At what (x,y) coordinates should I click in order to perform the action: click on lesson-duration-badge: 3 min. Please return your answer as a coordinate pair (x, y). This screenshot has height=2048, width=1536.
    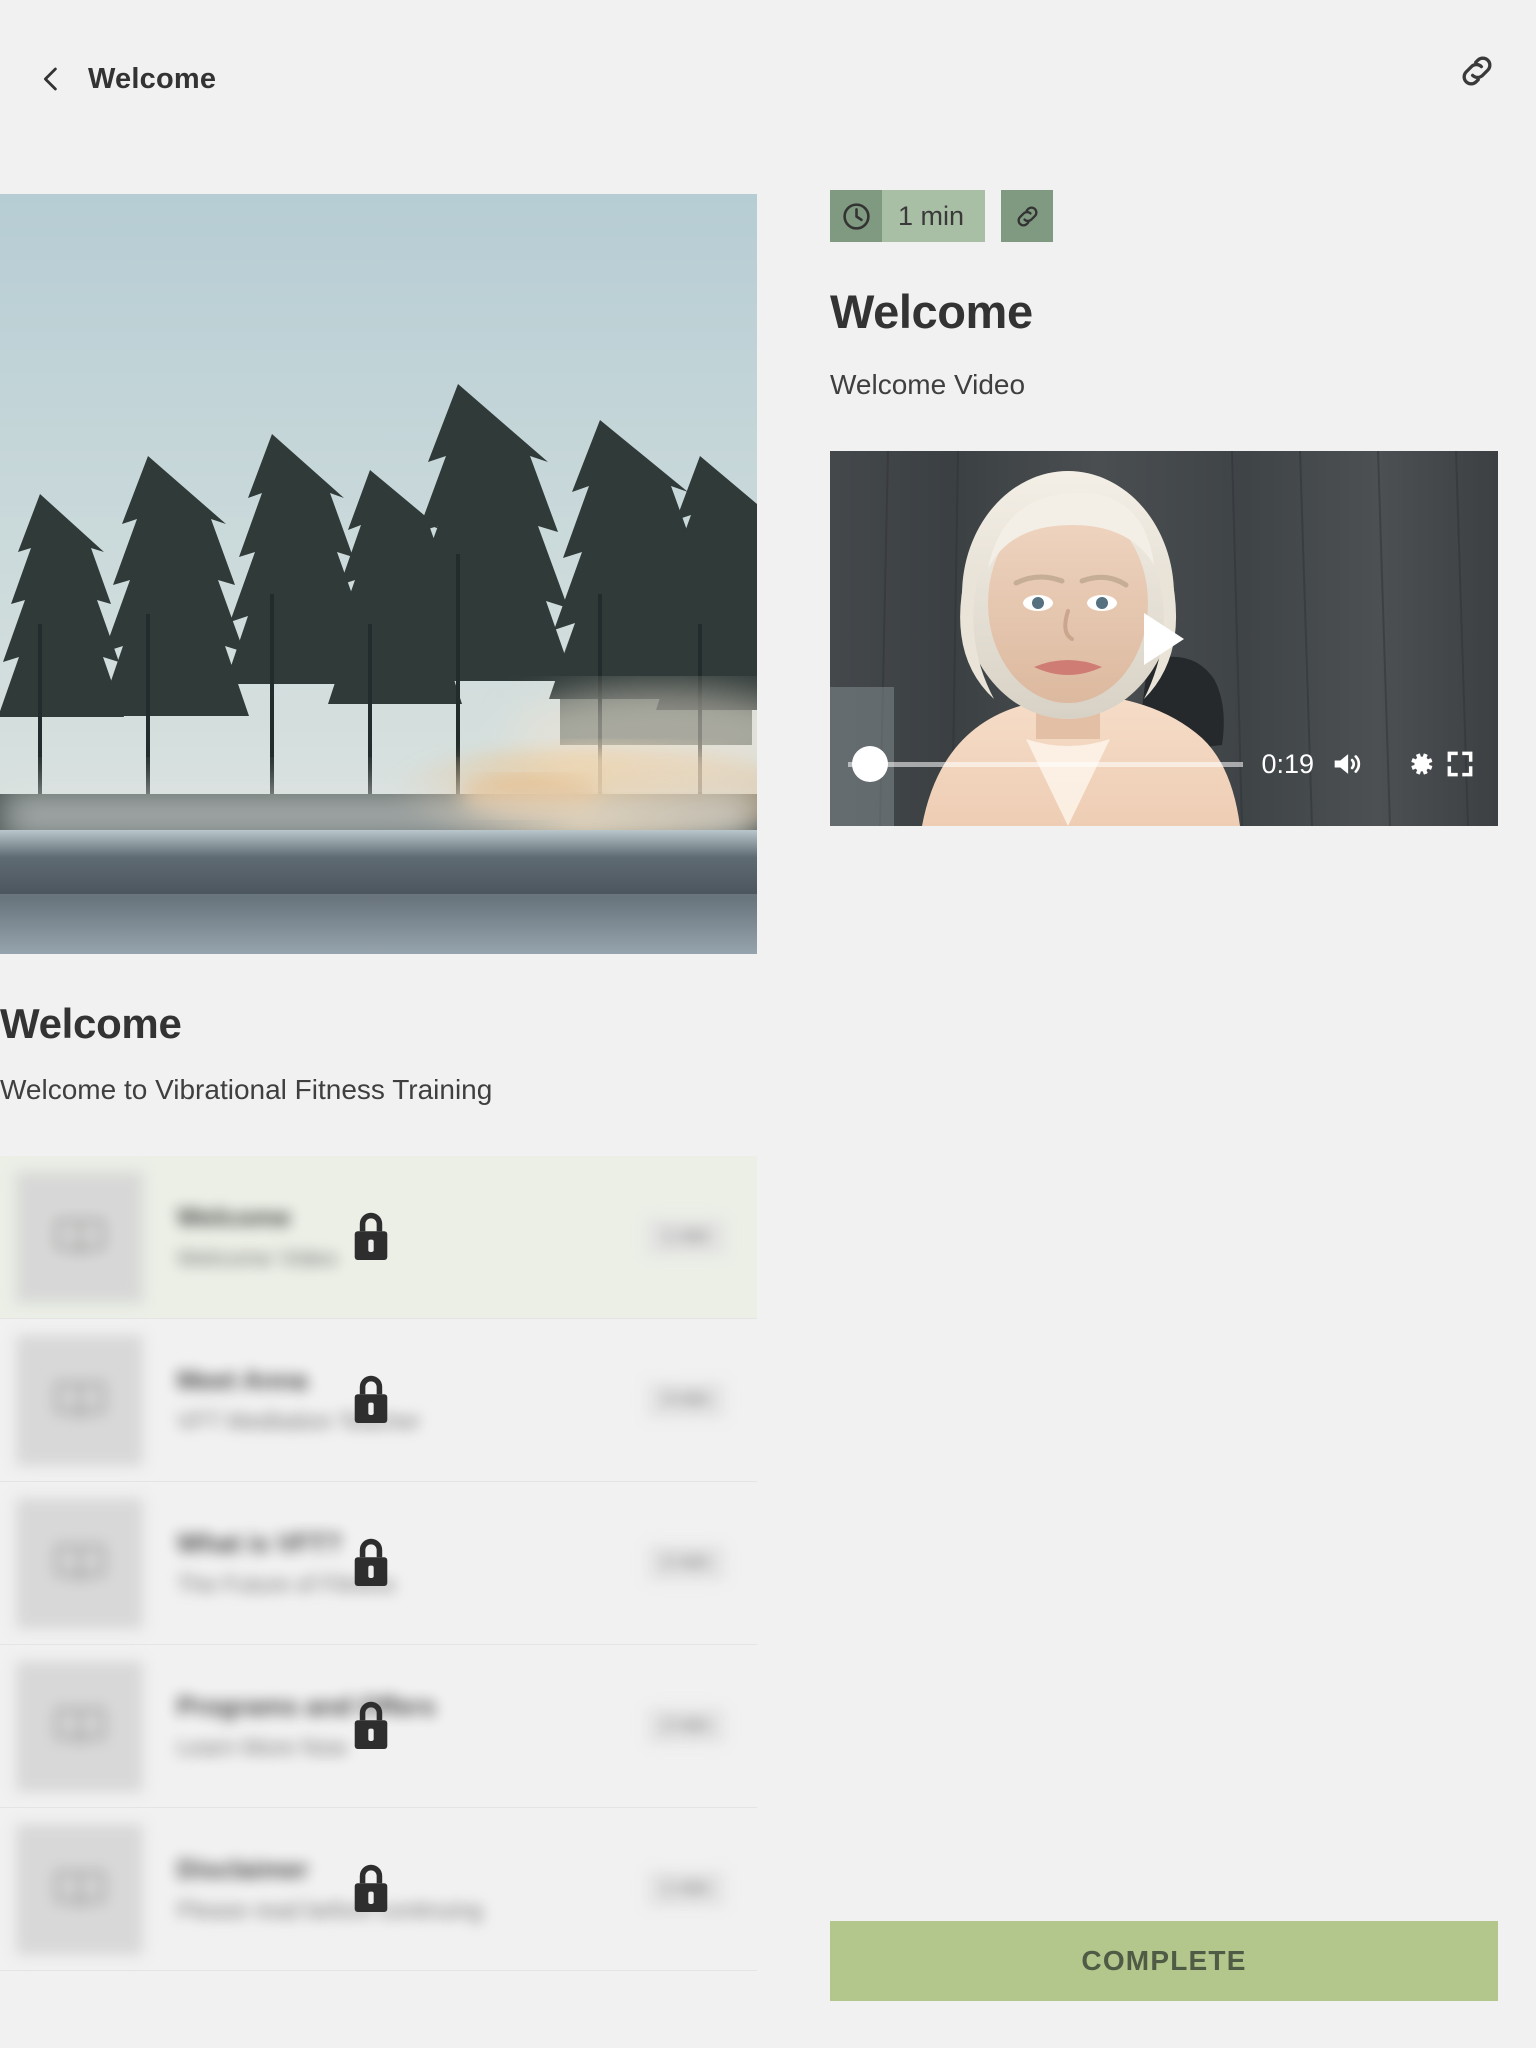
    Looking at the image, I should click on (685, 1400).